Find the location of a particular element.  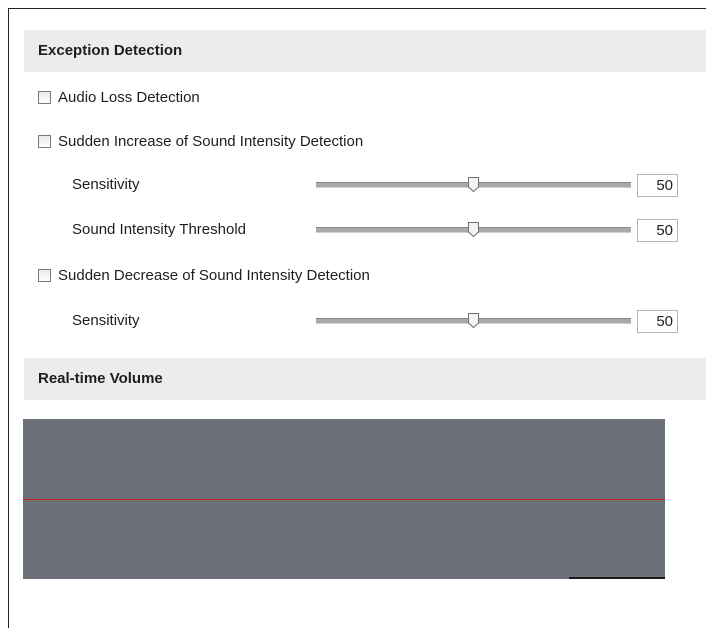

realtime-volume-header: Real-time Volume is located at coordinates (365, 379).